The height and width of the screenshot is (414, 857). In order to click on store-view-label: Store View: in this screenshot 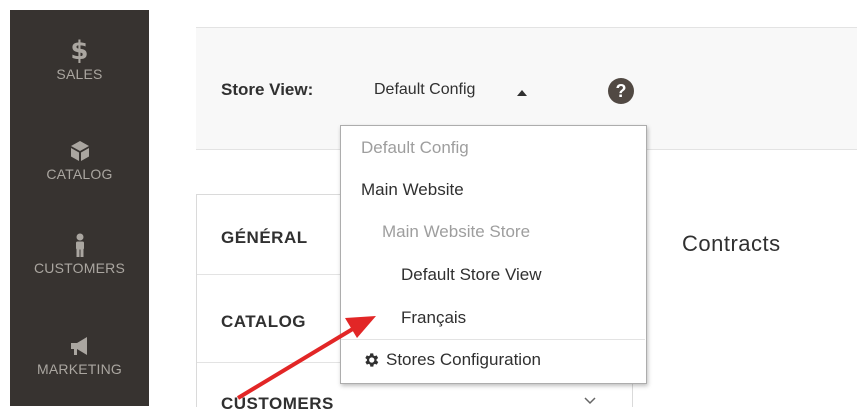, I will do `click(267, 89)`.